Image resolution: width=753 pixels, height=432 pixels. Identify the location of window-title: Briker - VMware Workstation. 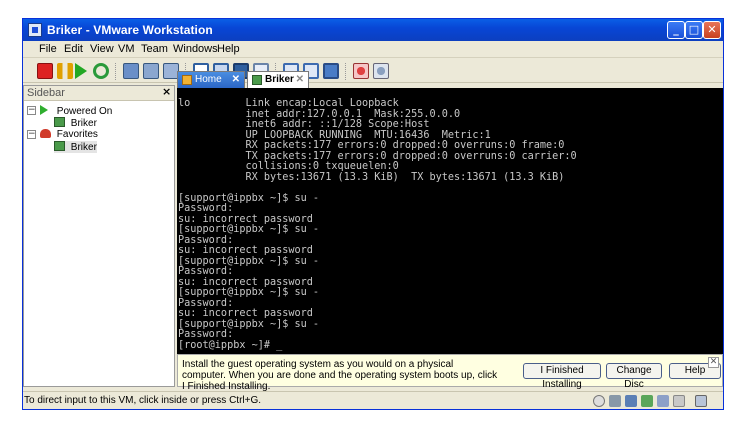
(130, 30).